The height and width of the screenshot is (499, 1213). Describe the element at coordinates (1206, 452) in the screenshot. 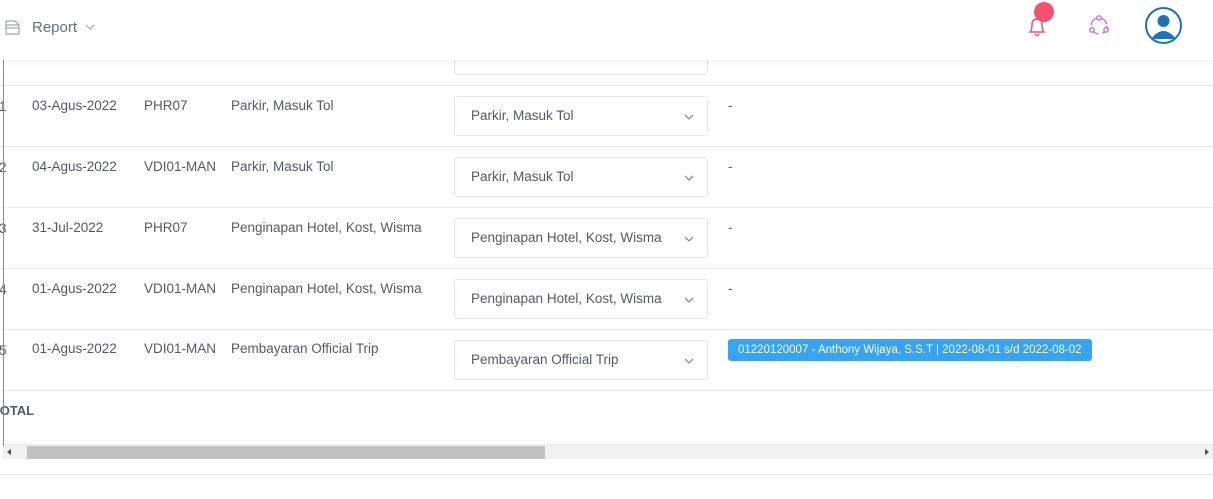

I see `scroll-right-arrow-icon` at that location.